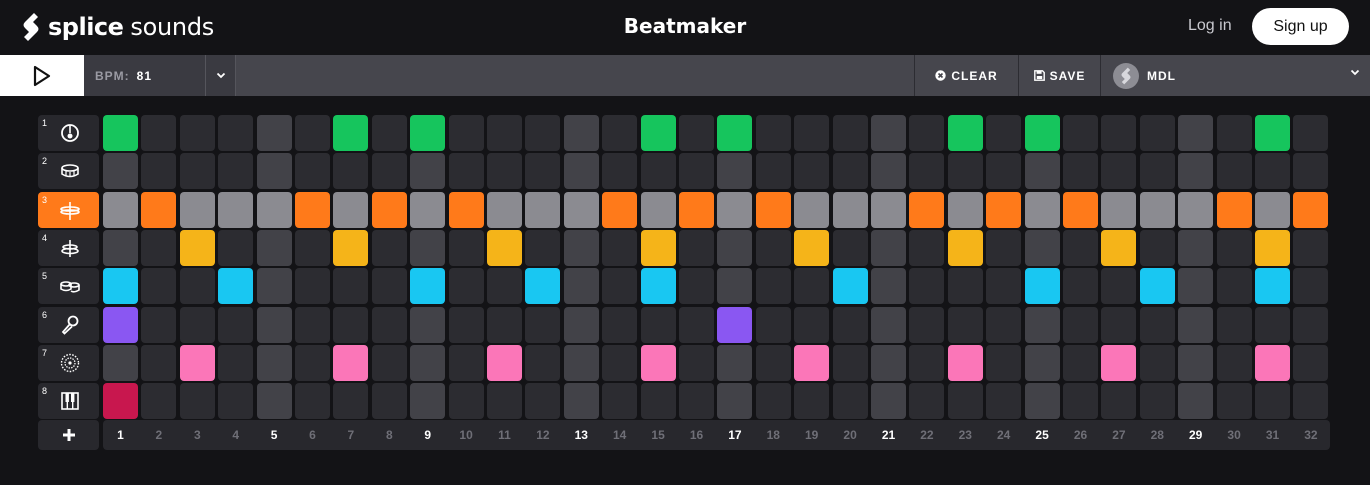 The image size is (1370, 485). I want to click on signup-button: Sign up, so click(1300, 26).